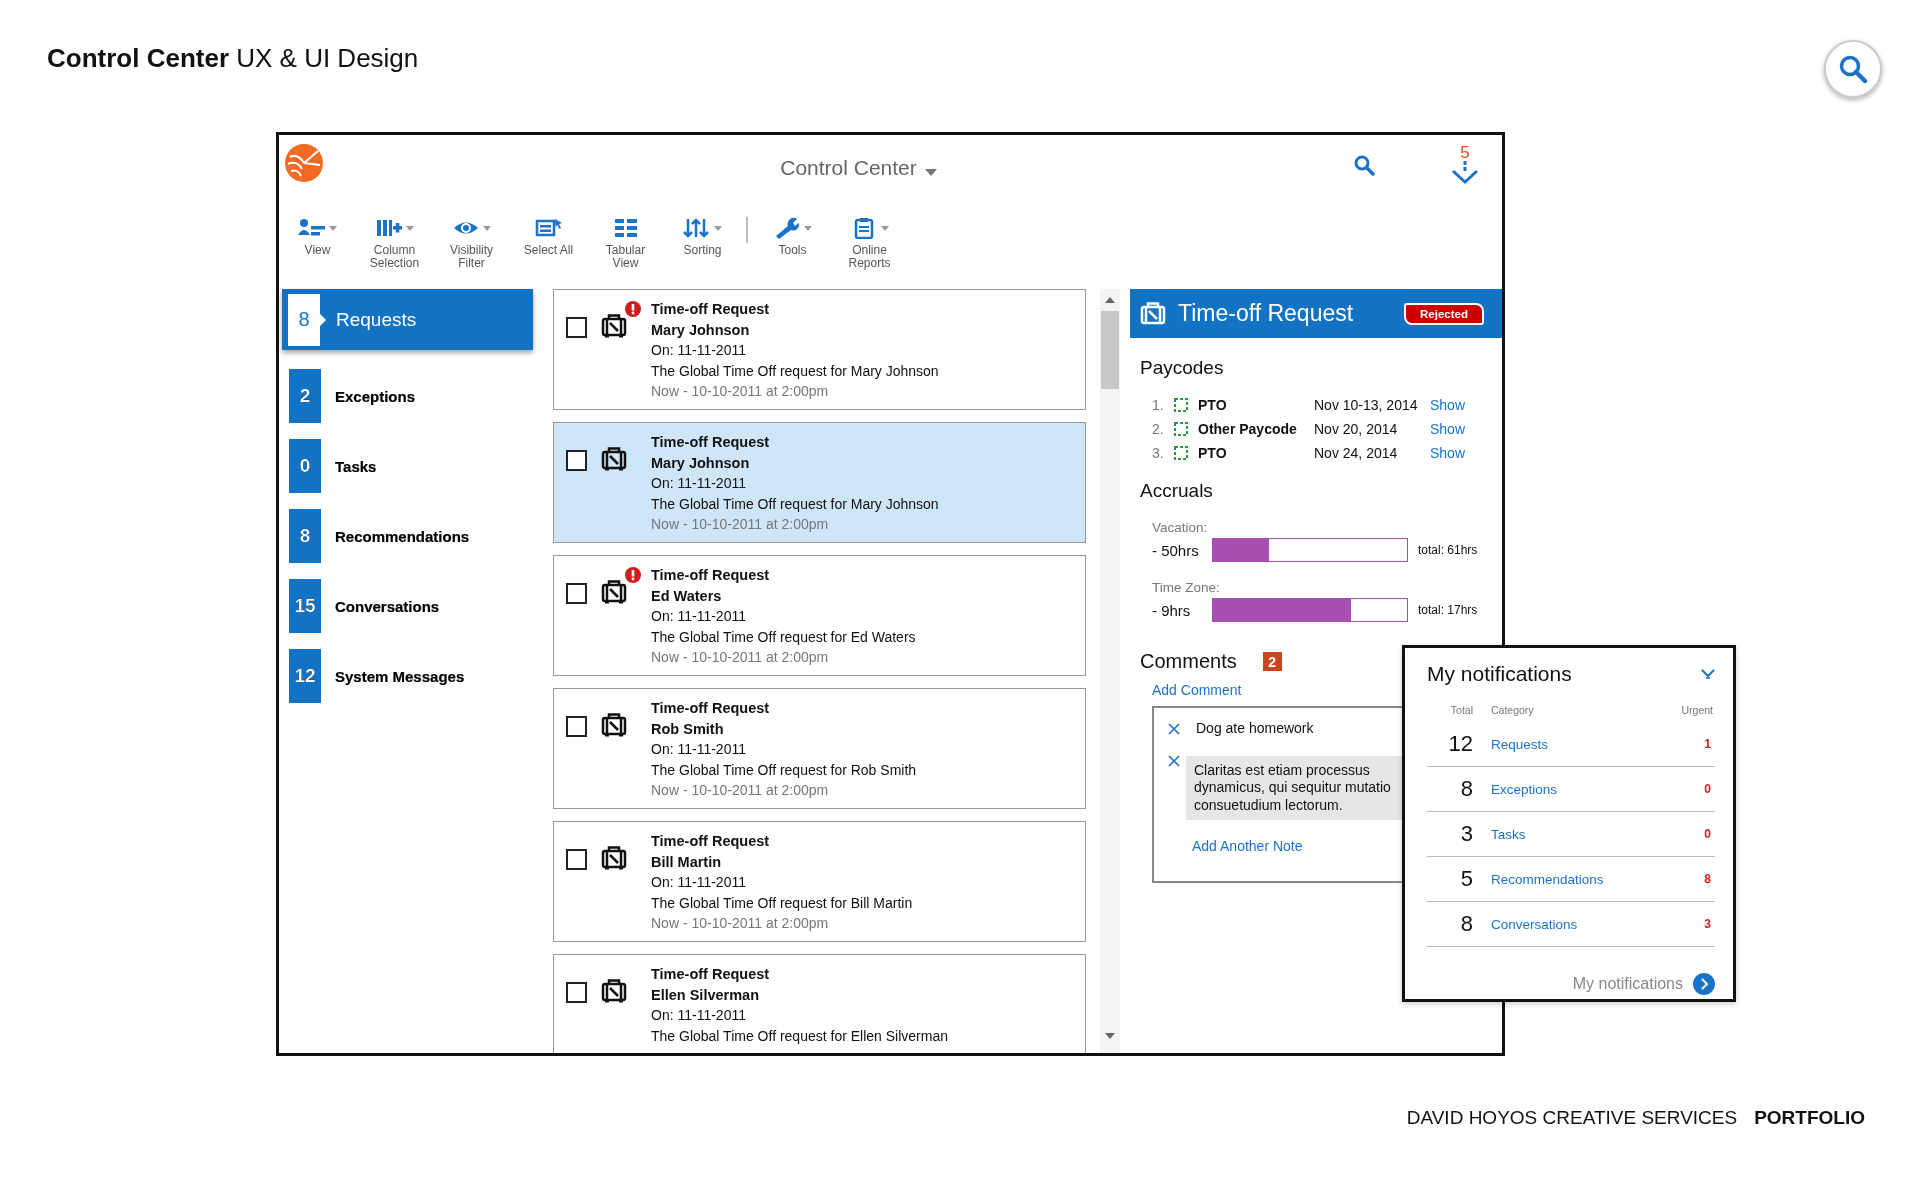 Image resolution: width=1920 pixels, height=1189 pixels. I want to click on sidebar-item: 0 Tasks, so click(409, 466).